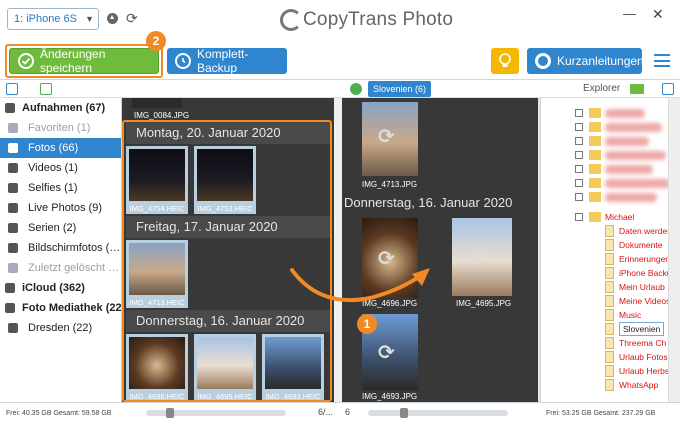  Describe the element at coordinates (132, 18) in the screenshot. I see `refresh-icon: ⟳` at that location.